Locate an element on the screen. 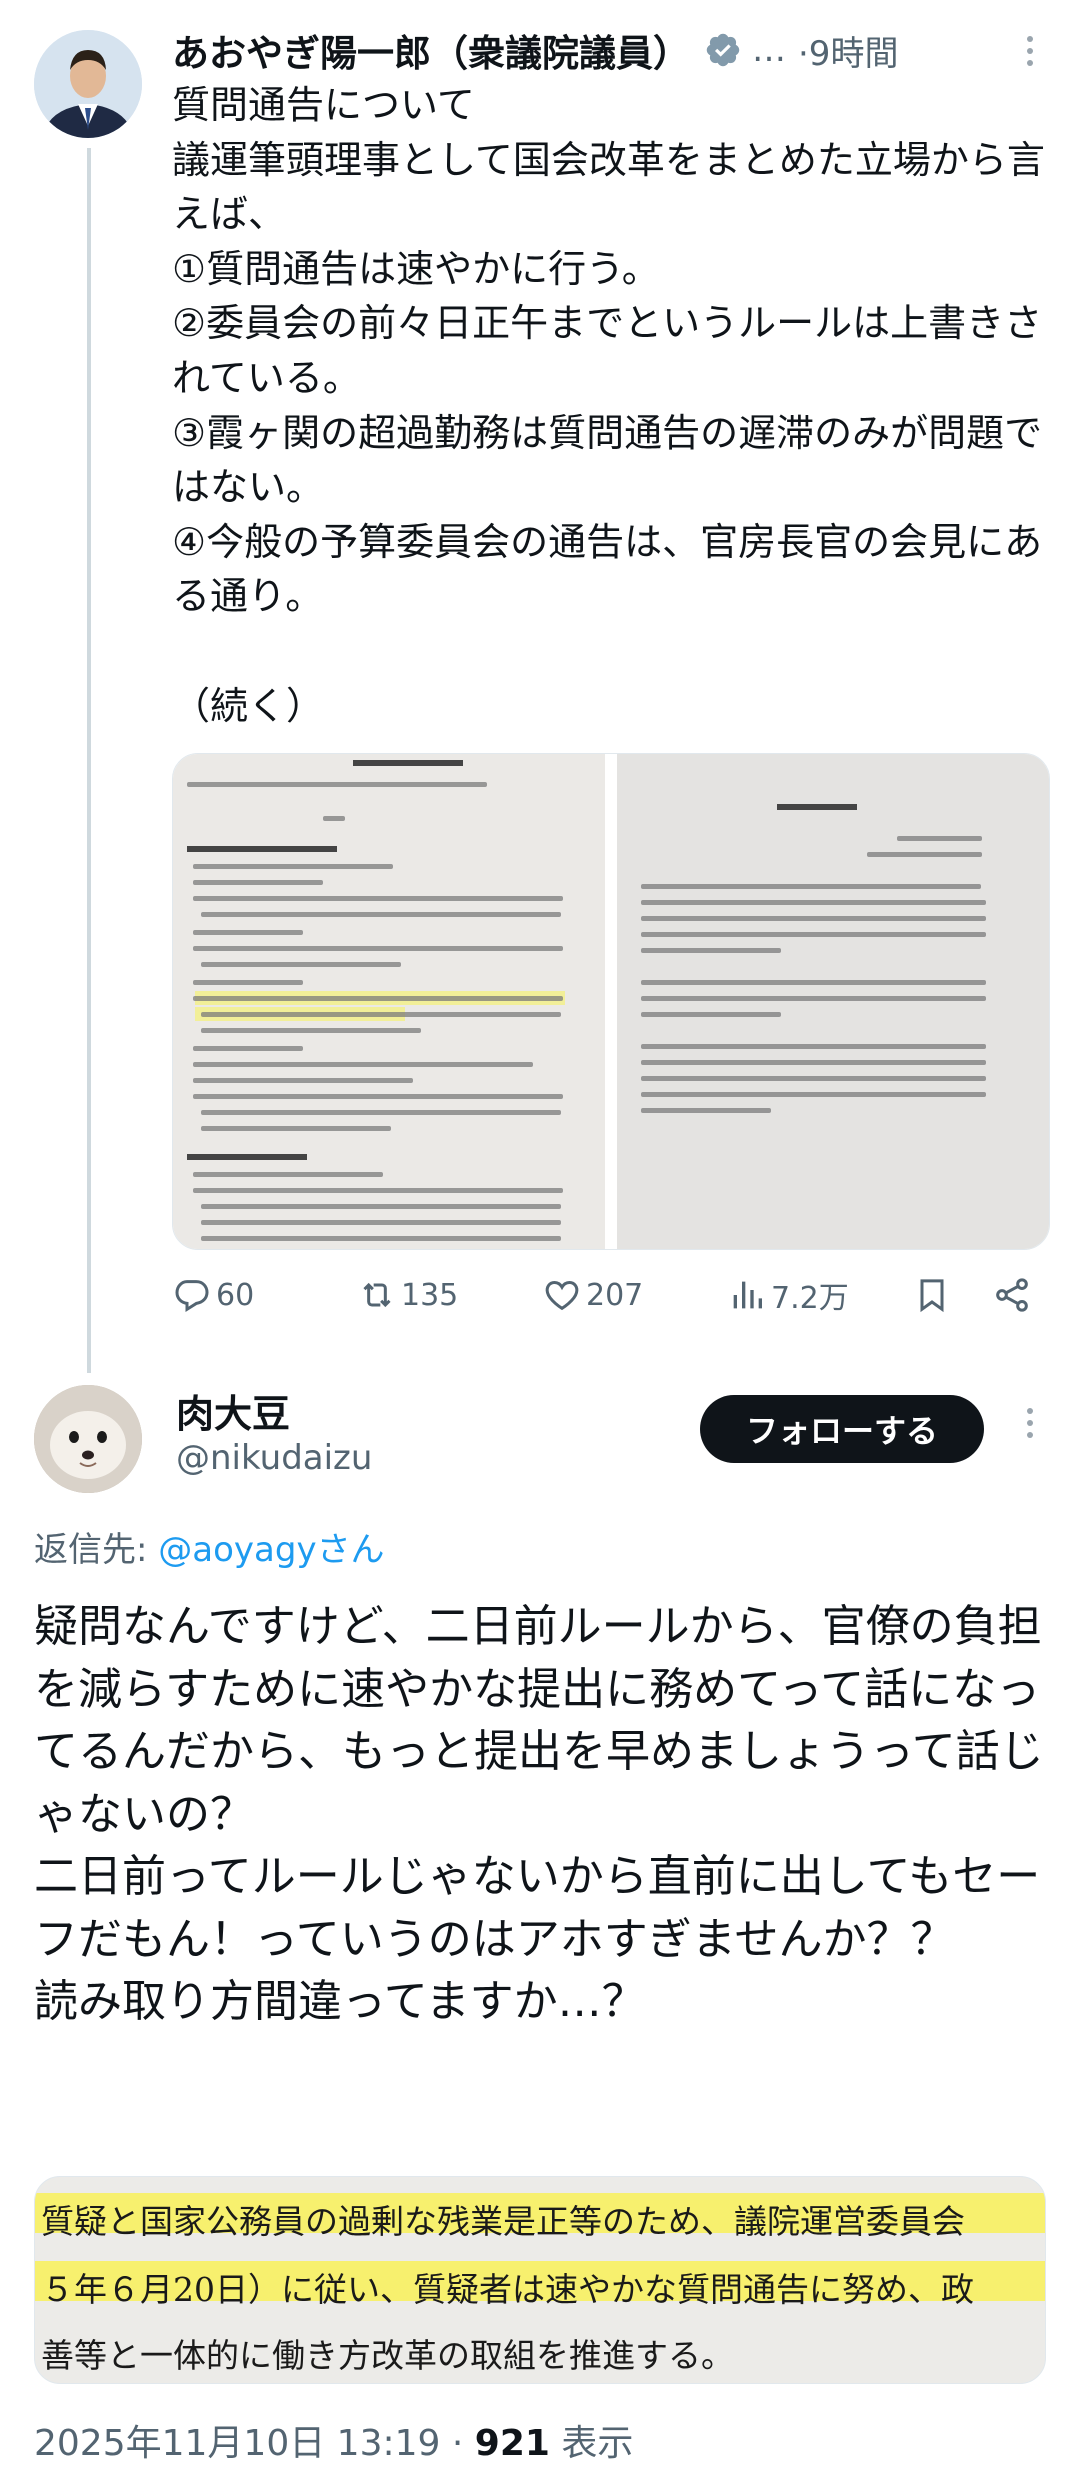  views-button: 7.2万 is located at coordinates (788, 1295).